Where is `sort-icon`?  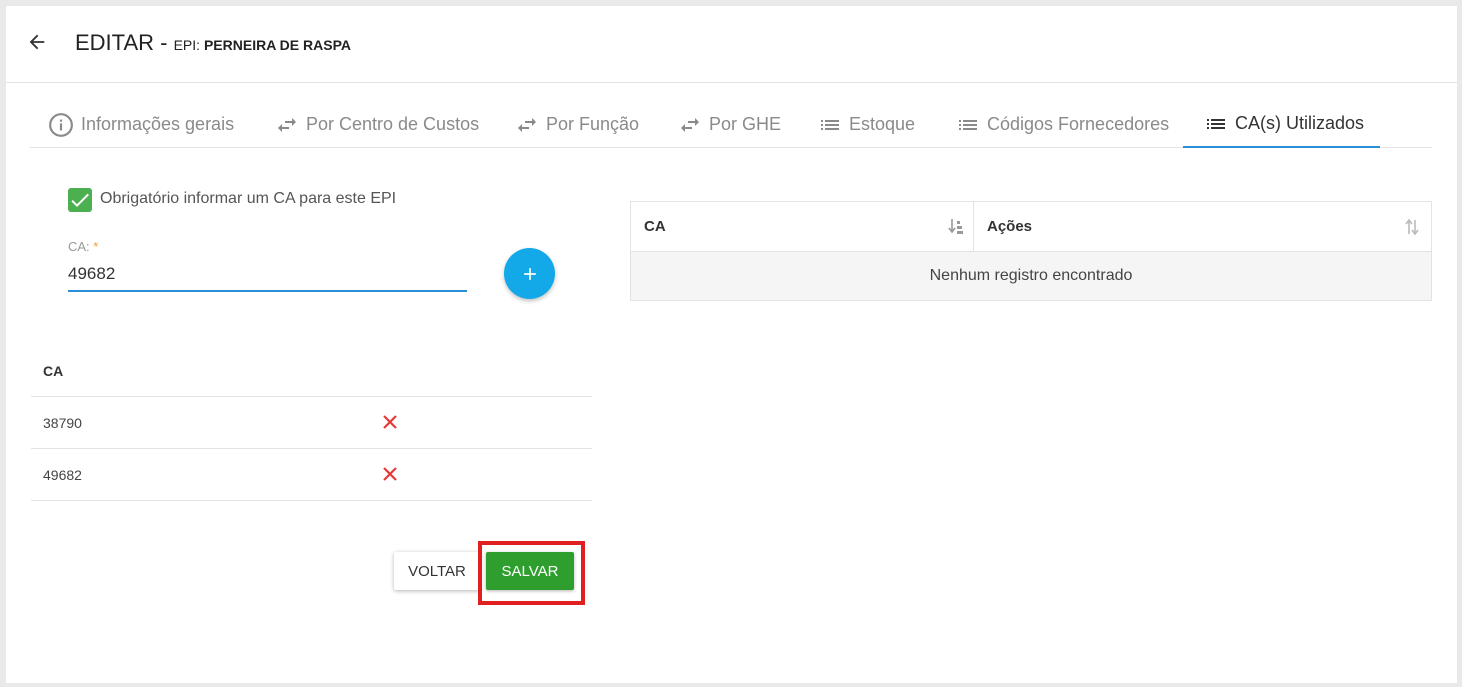 sort-icon is located at coordinates (1412, 227).